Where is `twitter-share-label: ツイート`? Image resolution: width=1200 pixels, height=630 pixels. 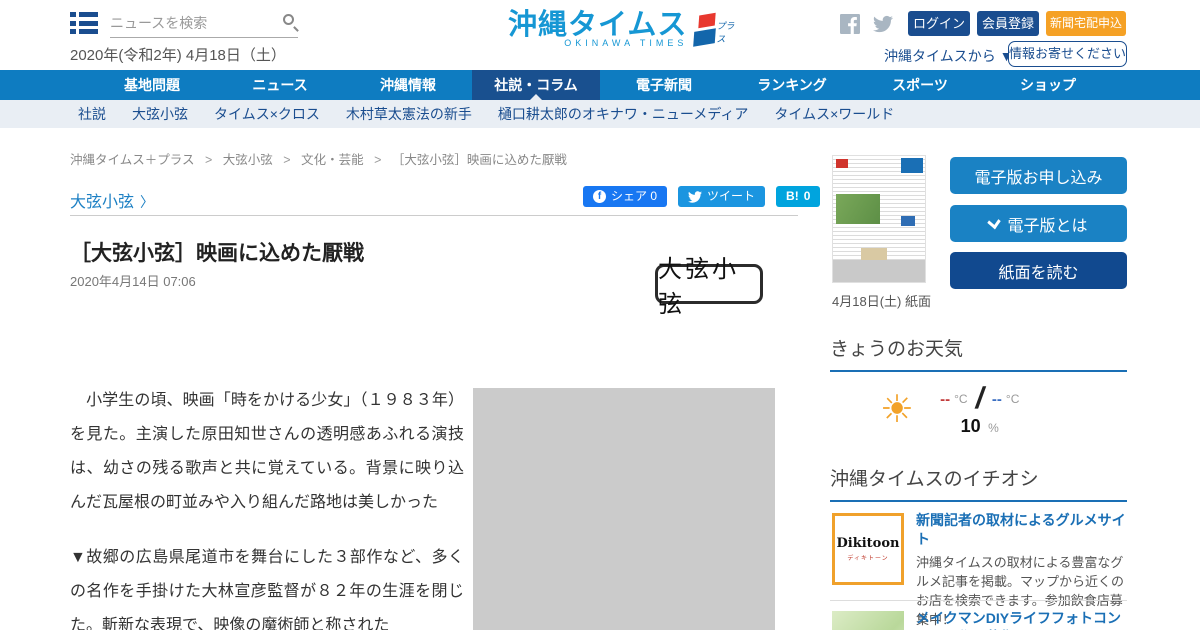
twitter-share-label: ツイート is located at coordinates (731, 196).